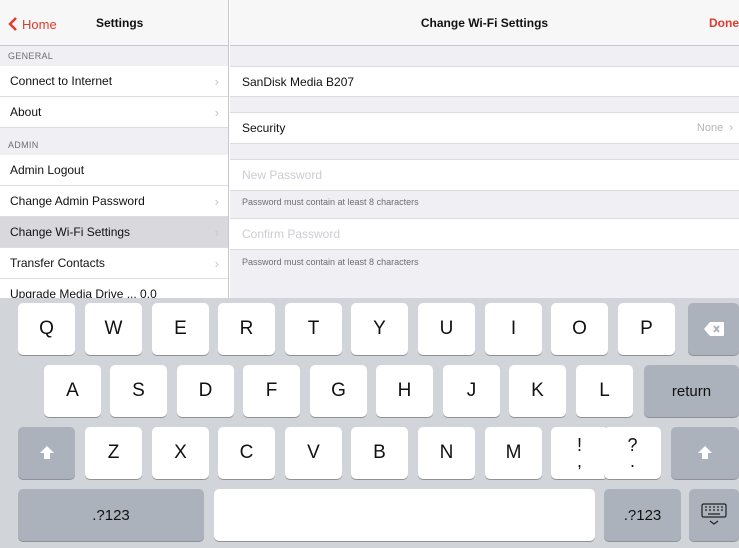  What do you see at coordinates (484, 128) in the screenshot?
I see `security-row: Security None ›` at bounding box center [484, 128].